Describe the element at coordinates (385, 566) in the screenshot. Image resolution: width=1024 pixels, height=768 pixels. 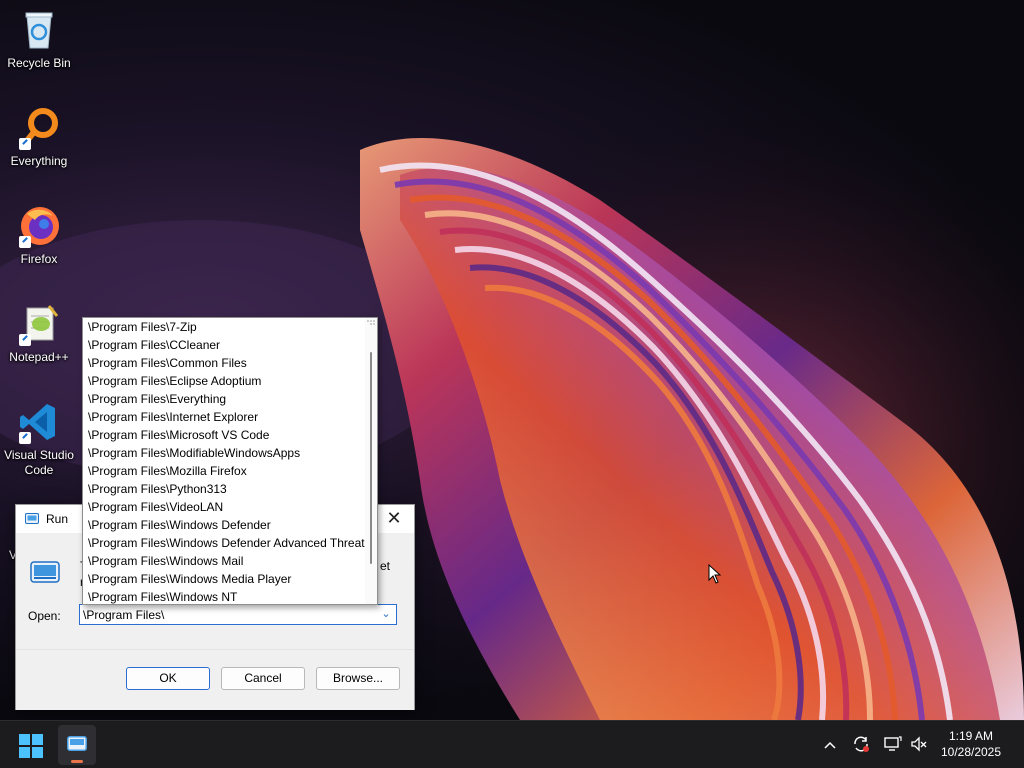
I see `run-description-fragment: et` at that location.